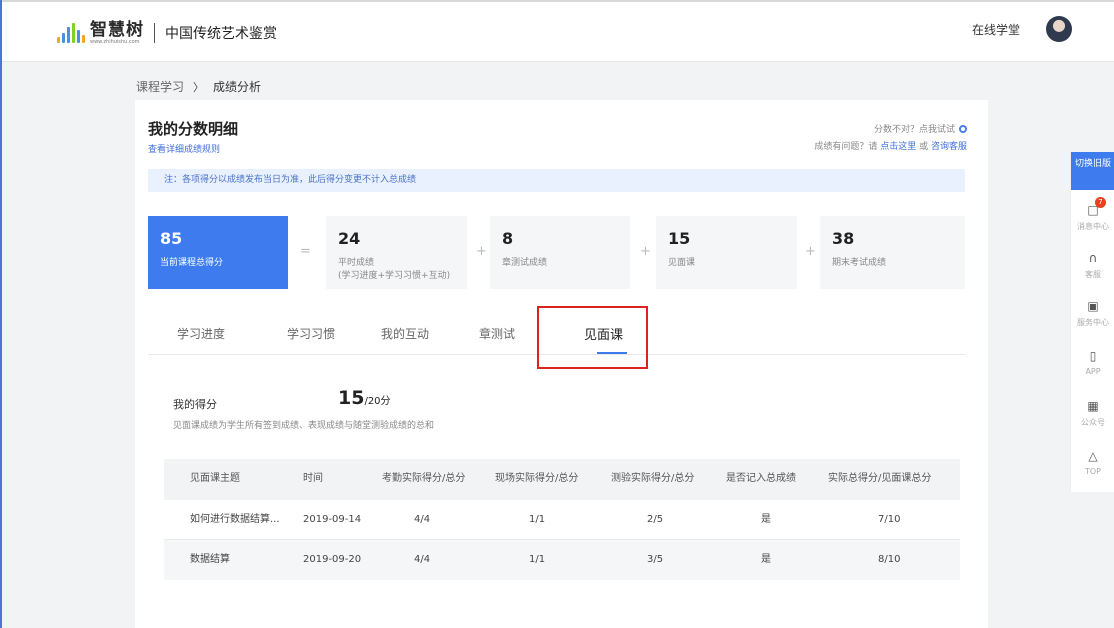 The height and width of the screenshot is (628, 1114). What do you see at coordinates (115, 42) in the screenshot?
I see `logo-url: www.zhihuishu.com` at bounding box center [115, 42].